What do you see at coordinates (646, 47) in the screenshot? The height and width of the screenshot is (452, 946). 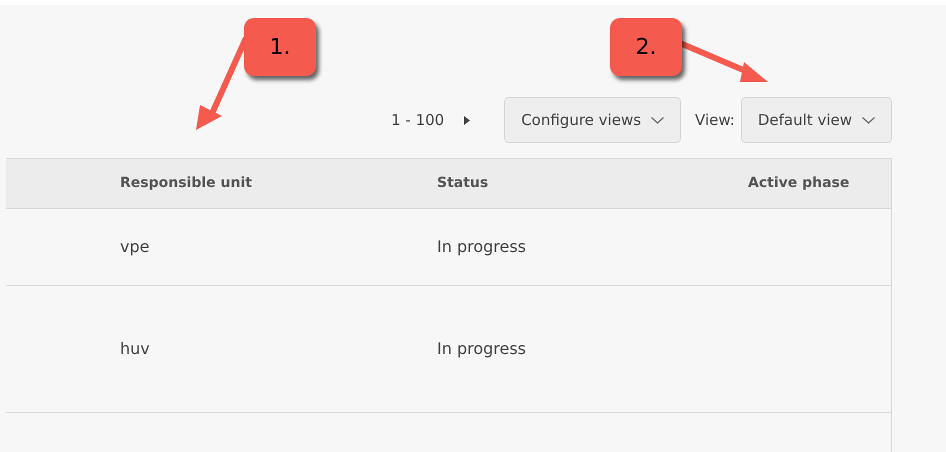 I see `callout-badge: 2.` at bounding box center [646, 47].